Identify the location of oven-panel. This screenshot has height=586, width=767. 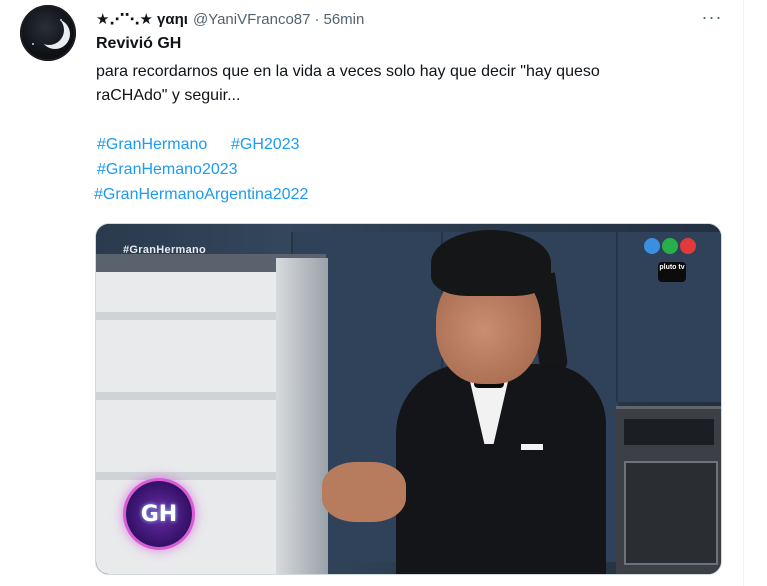
(669, 432).